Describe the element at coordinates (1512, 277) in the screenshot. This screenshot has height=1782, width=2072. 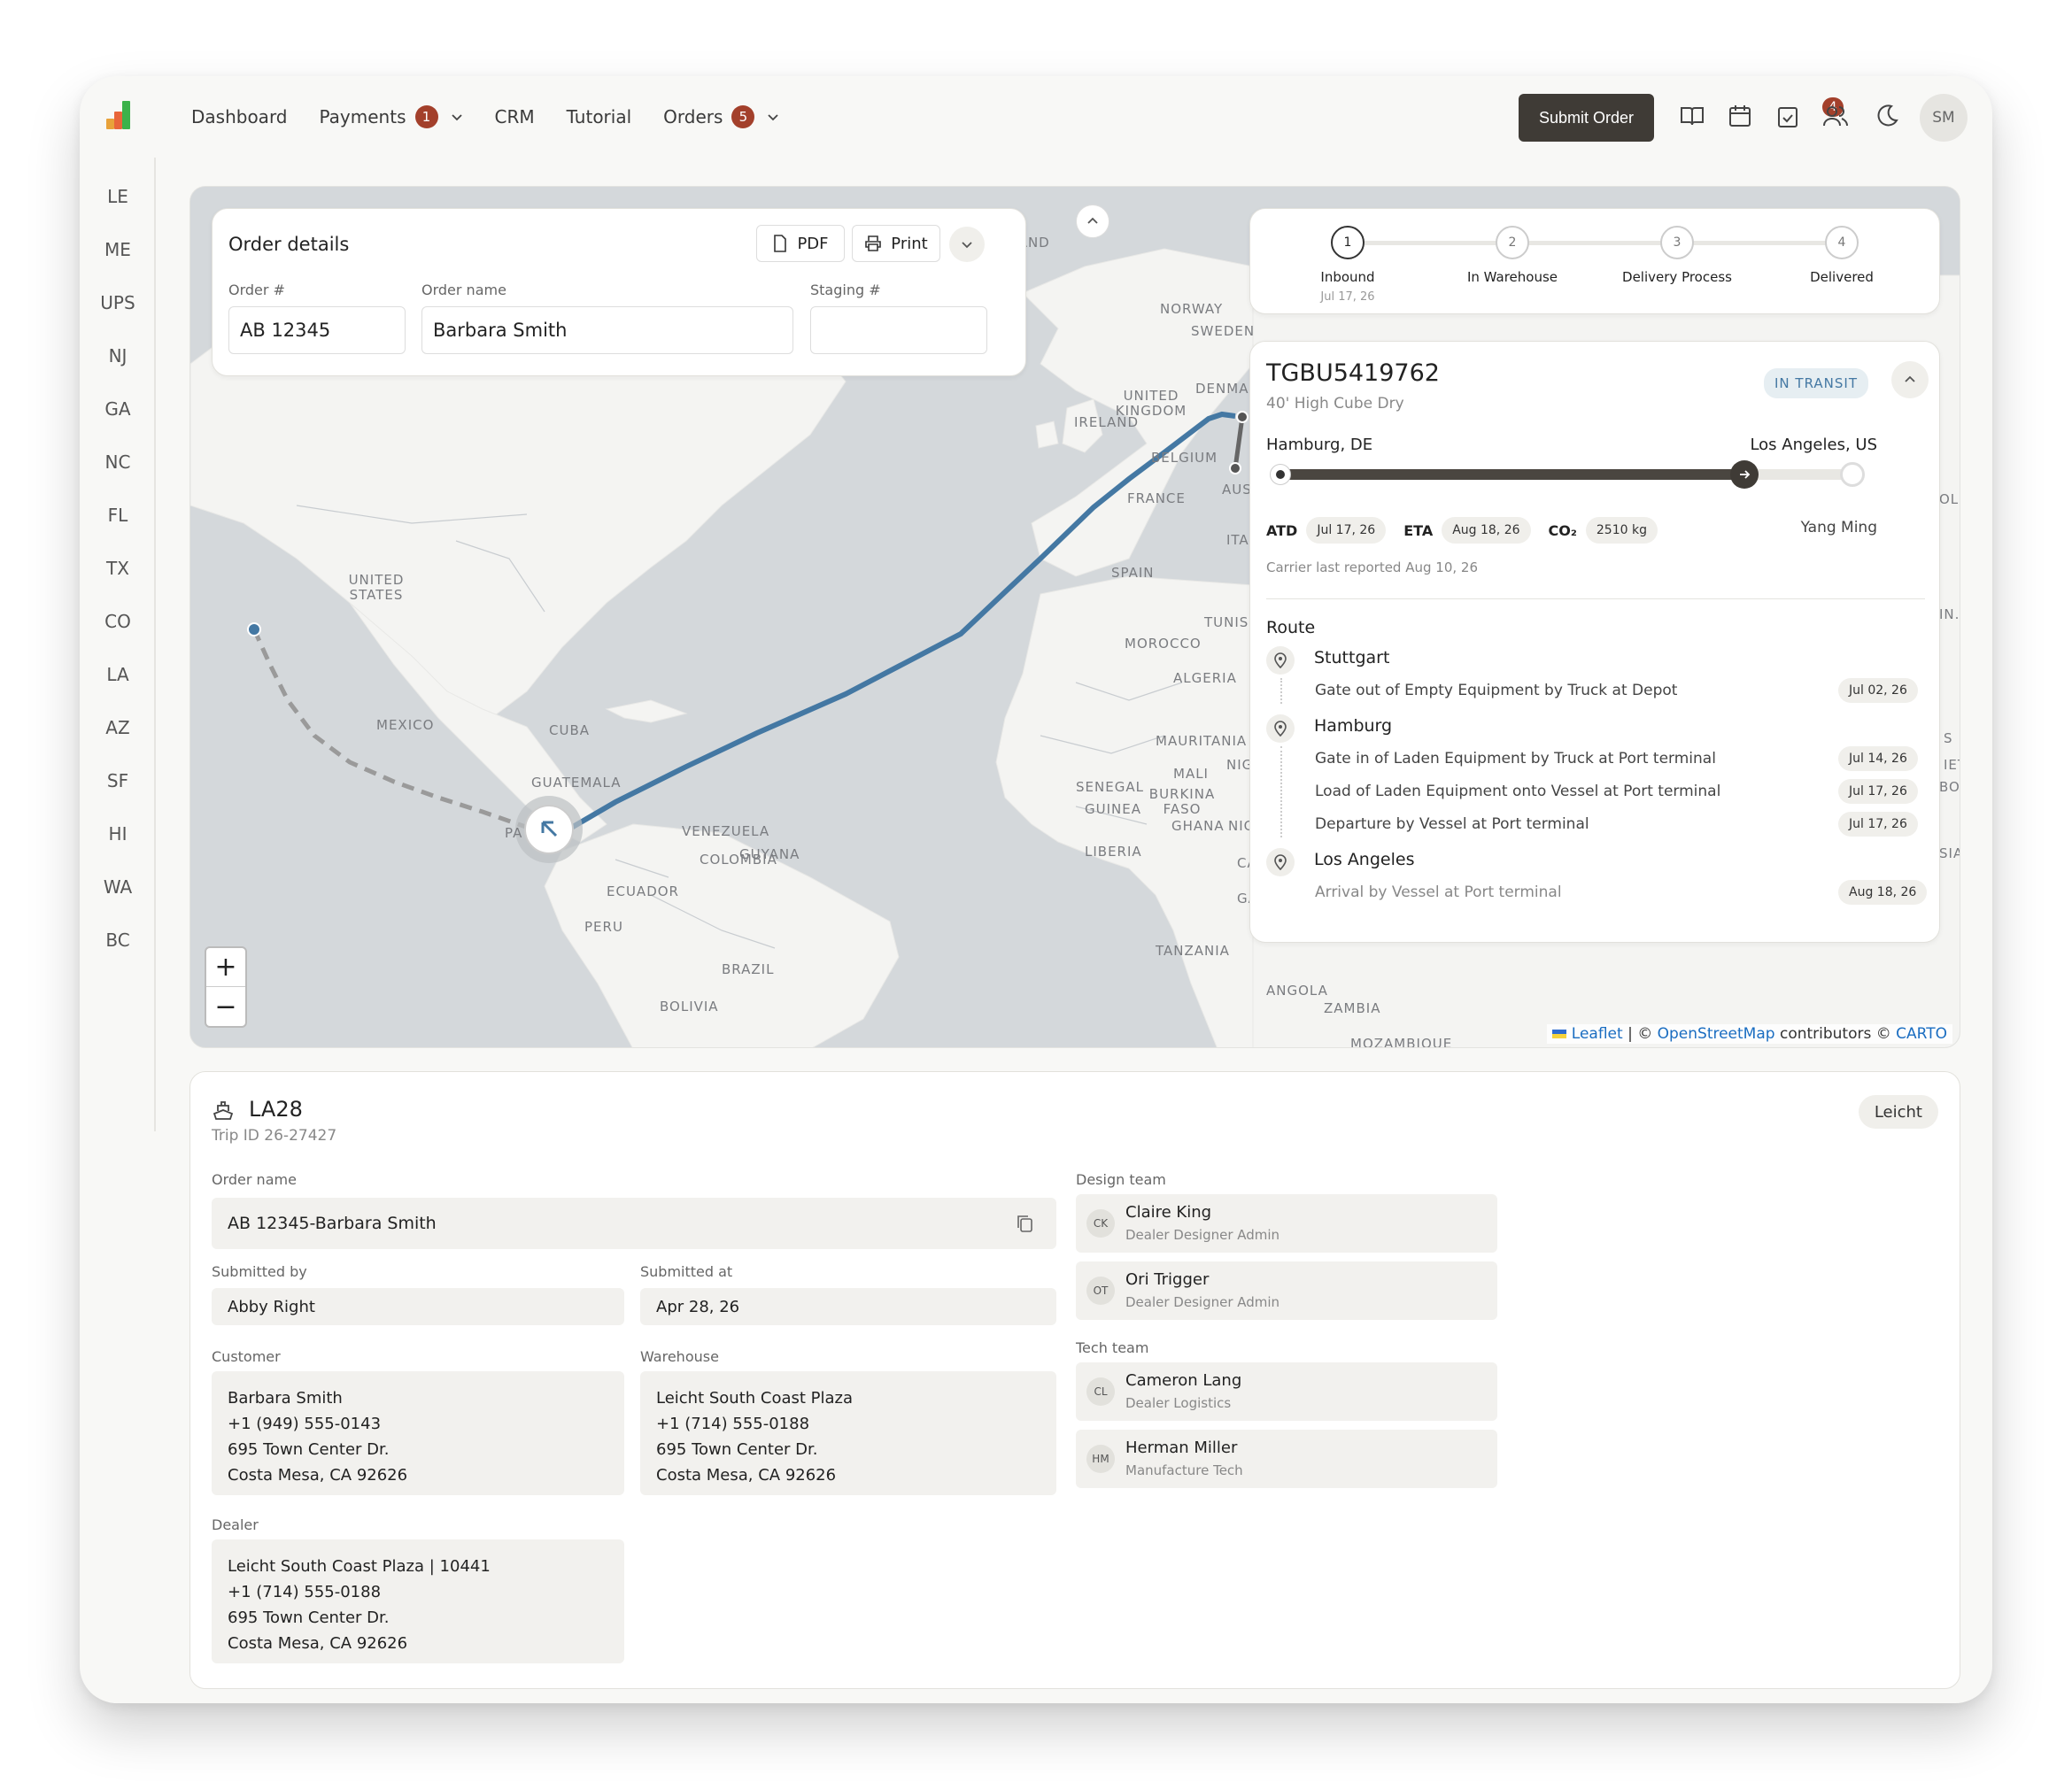
I see `step-label: In Warehouse` at that location.